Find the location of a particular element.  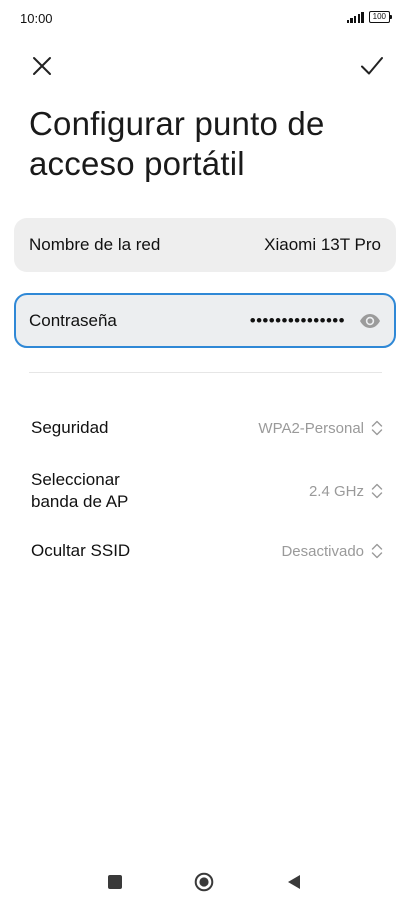

network-name-value: Xiaomi 13T Pro is located at coordinates (322, 244).